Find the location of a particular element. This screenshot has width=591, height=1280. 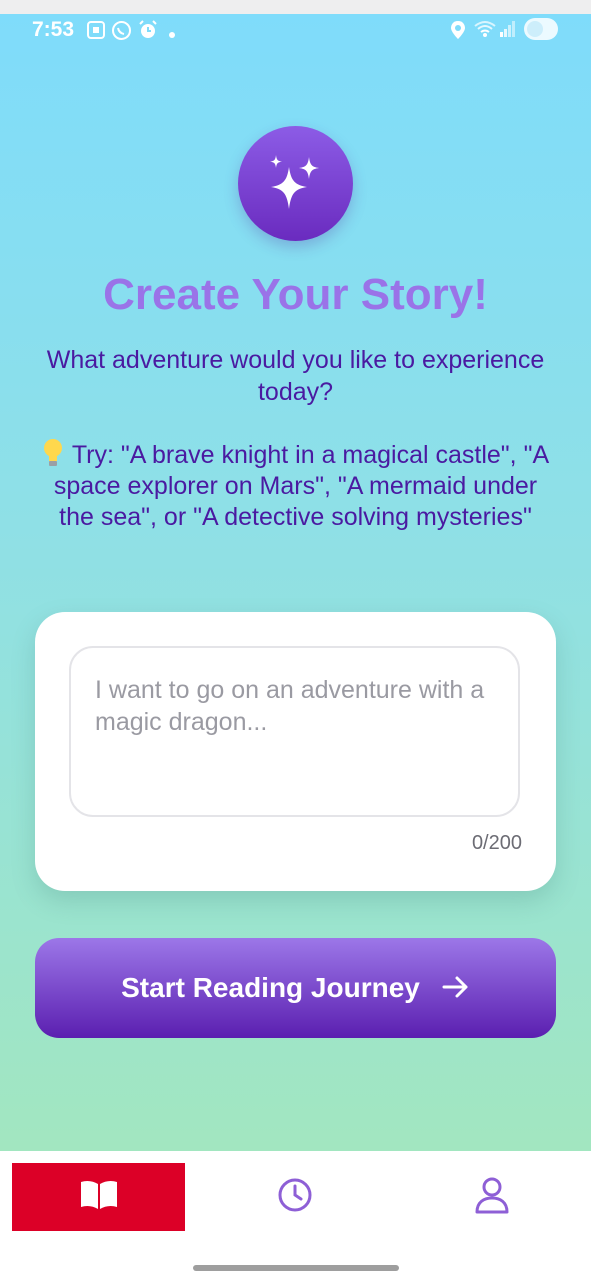

status-bar: 7:53 is located at coordinates (295, 31).